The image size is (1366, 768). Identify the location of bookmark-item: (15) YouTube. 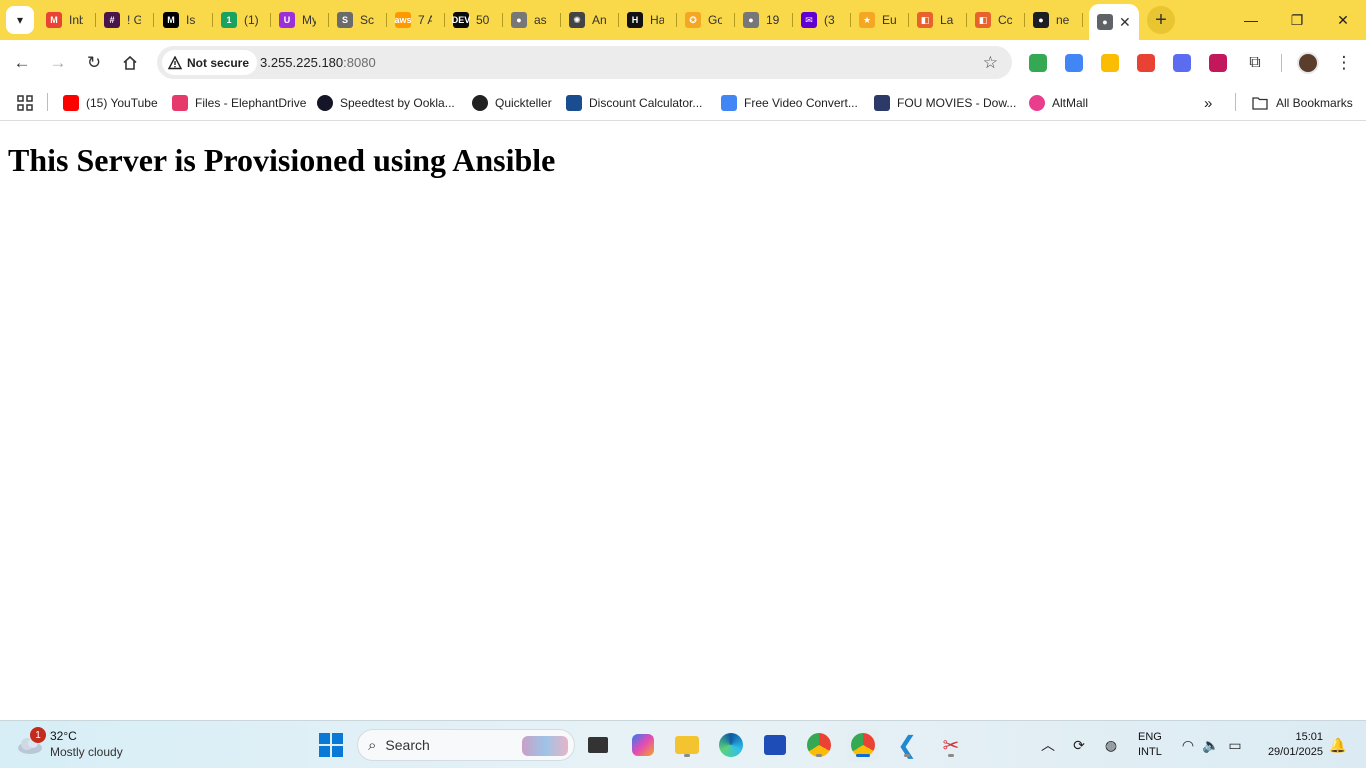
(110, 103).